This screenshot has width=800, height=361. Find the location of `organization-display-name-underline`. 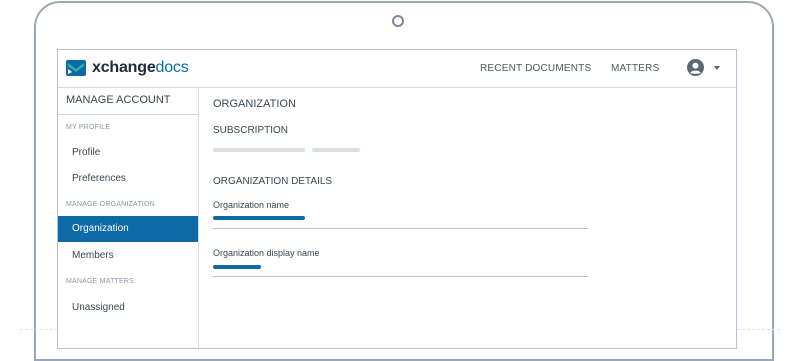

organization-display-name-underline is located at coordinates (400, 276).